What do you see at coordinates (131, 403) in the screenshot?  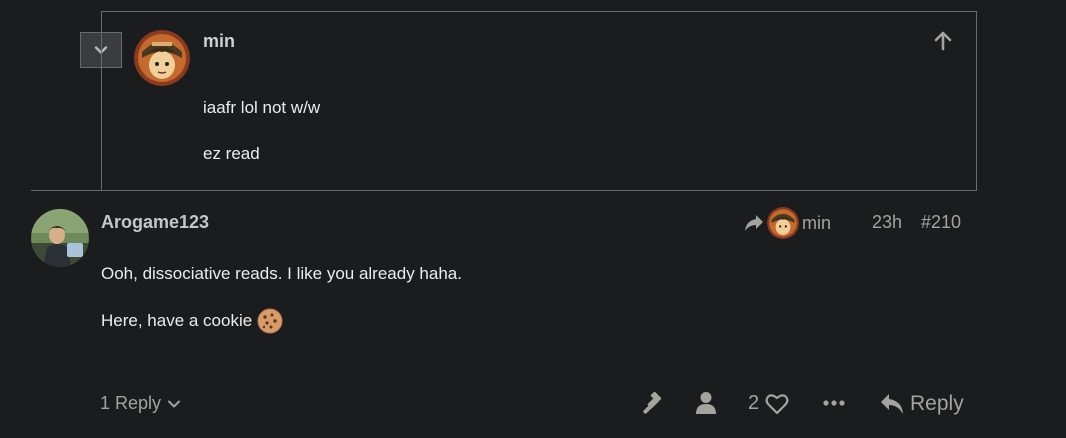 I see `replies-count-label: 1 Reply` at bounding box center [131, 403].